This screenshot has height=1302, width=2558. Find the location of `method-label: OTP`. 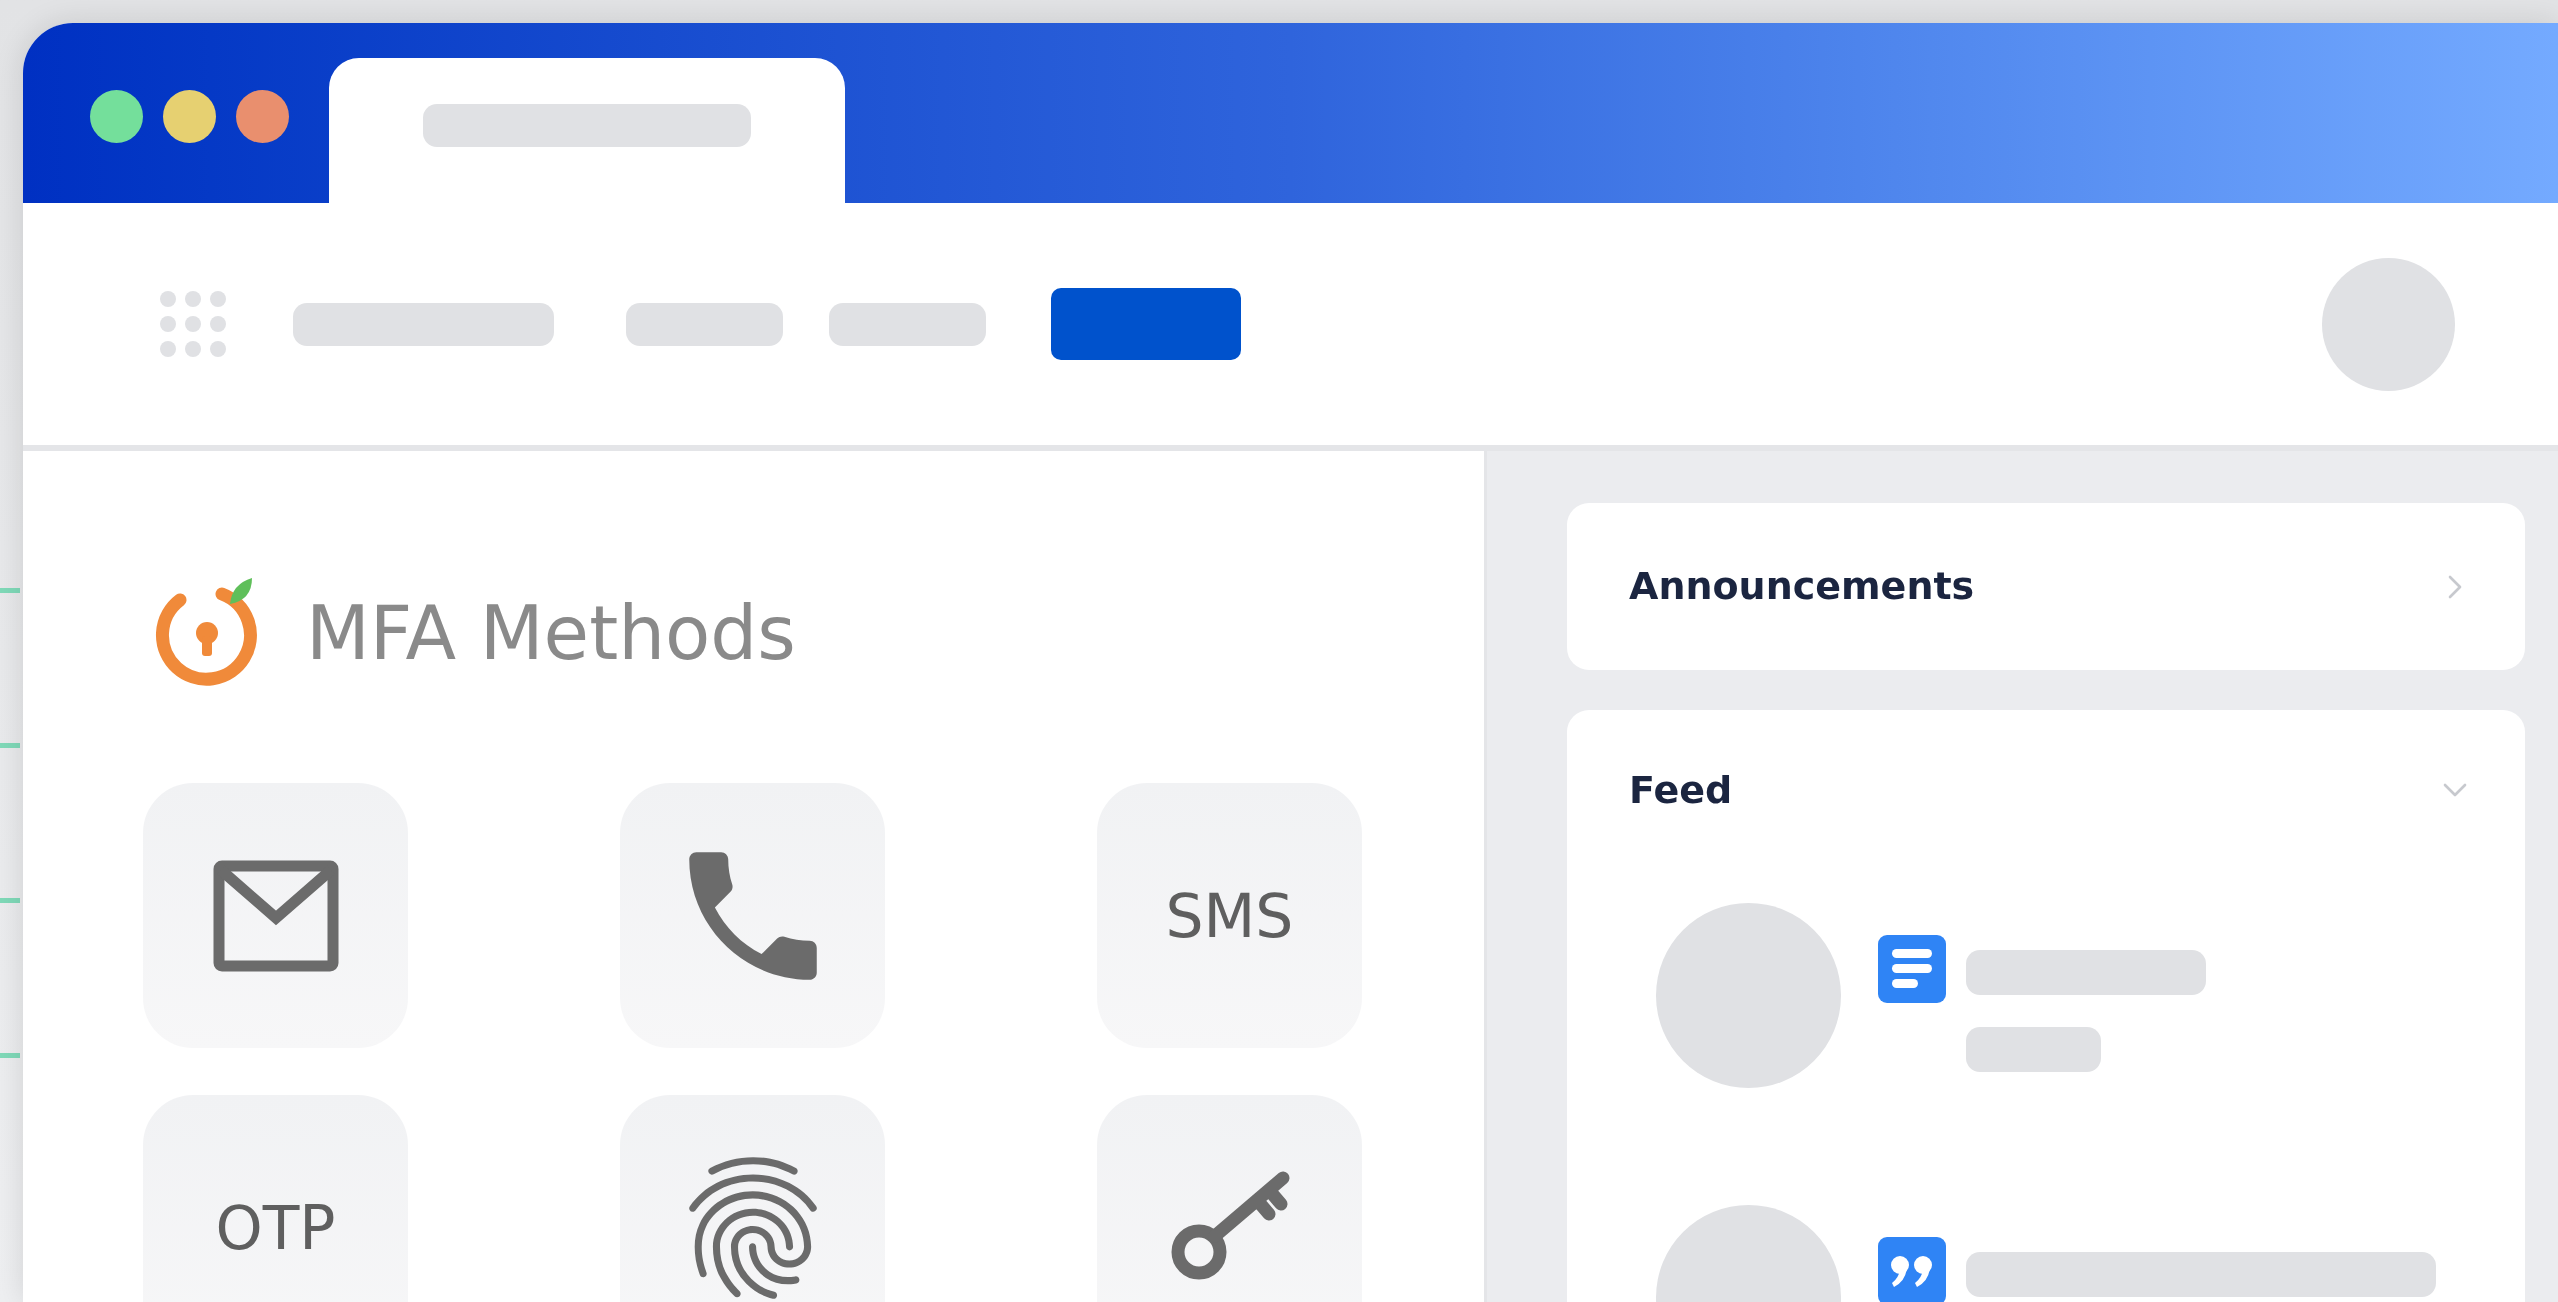

method-label: OTP is located at coordinates (275, 1227).